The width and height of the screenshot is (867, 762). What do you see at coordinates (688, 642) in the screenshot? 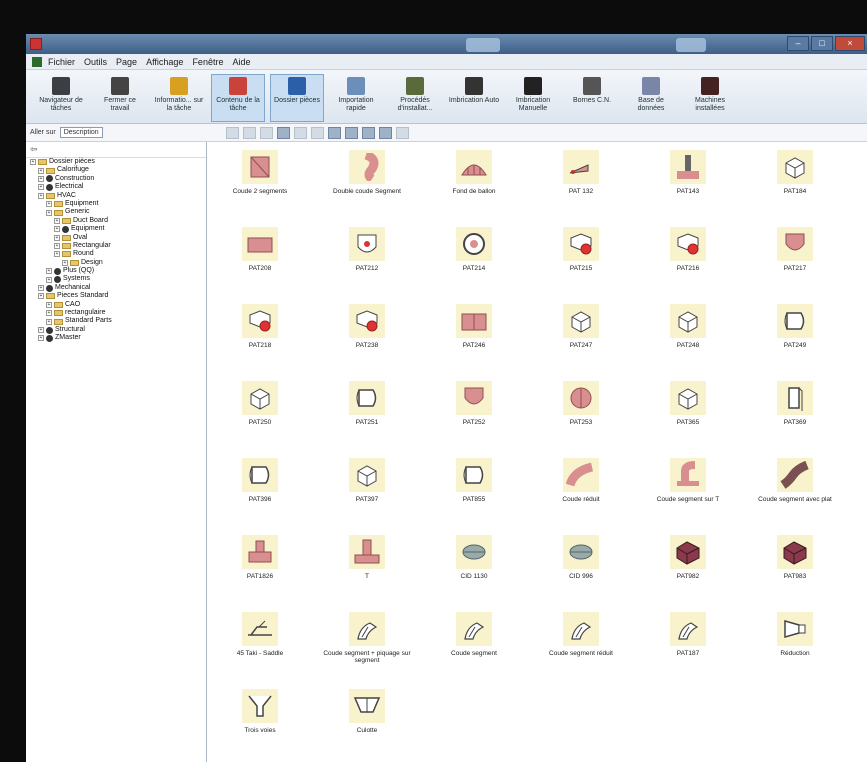
I see `part-item: PAT187` at bounding box center [688, 642].